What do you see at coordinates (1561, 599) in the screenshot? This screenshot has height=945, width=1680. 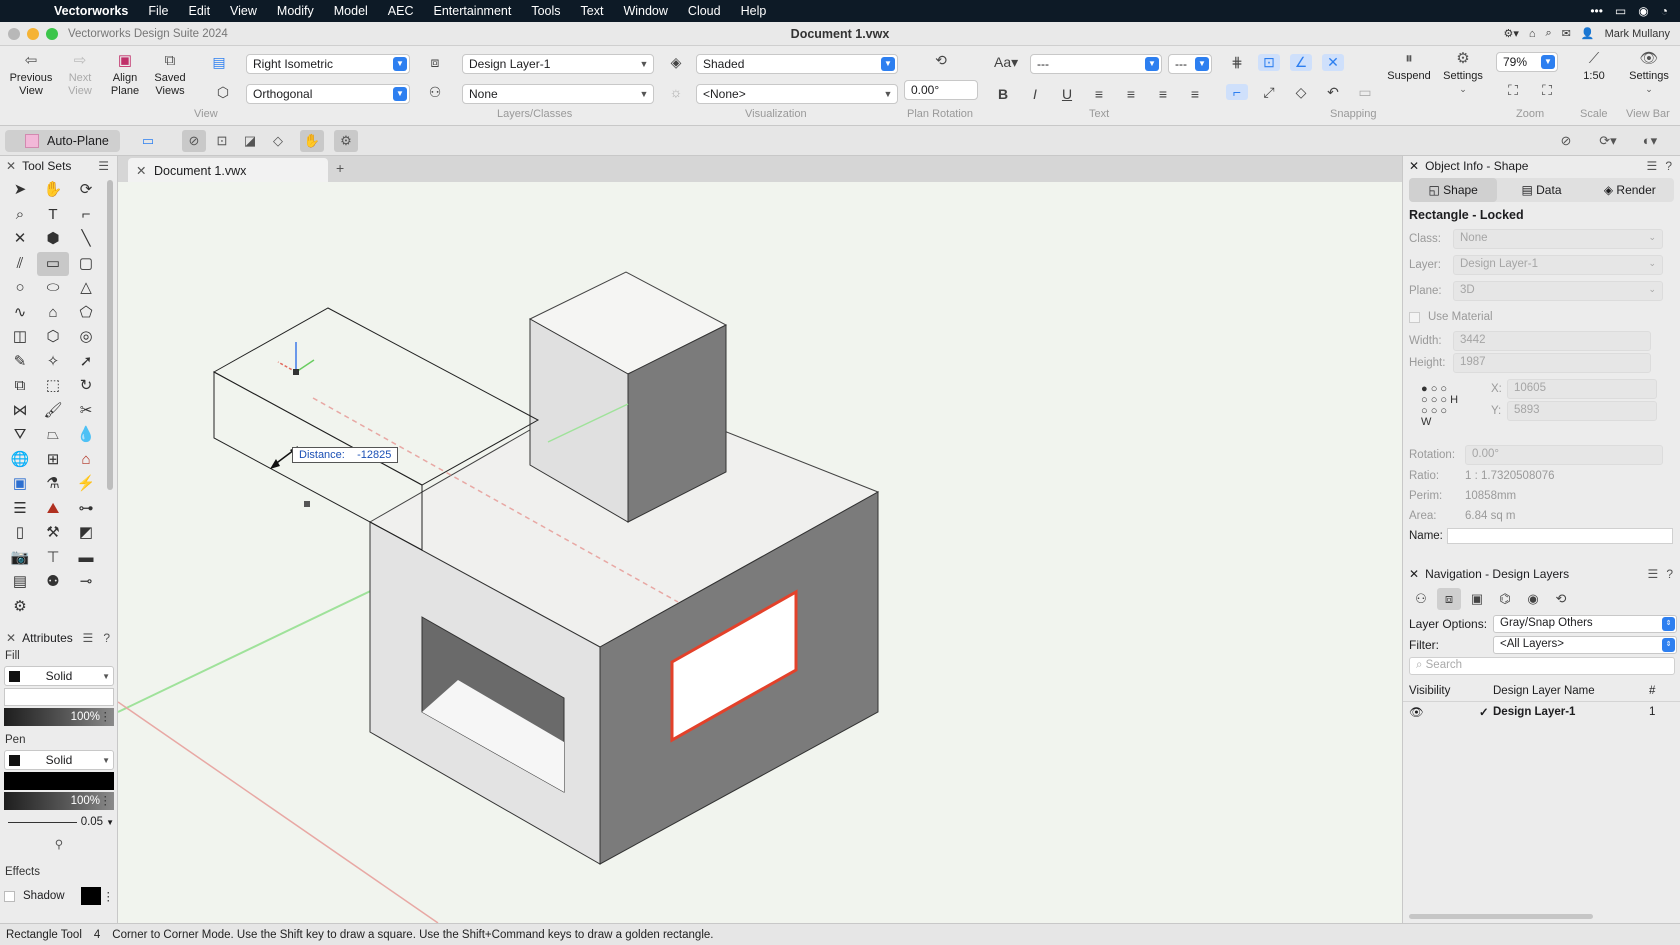 I see `references-icon: ⟲` at bounding box center [1561, 599].